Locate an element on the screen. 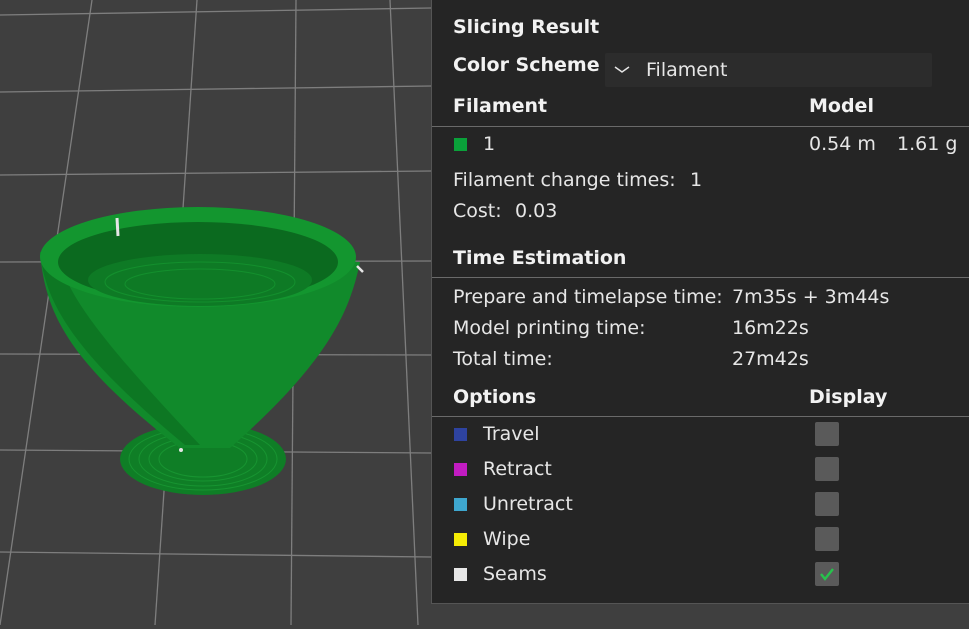 The image size is (969, 629). option-label: Unretract is located at coordinates (528, 504).